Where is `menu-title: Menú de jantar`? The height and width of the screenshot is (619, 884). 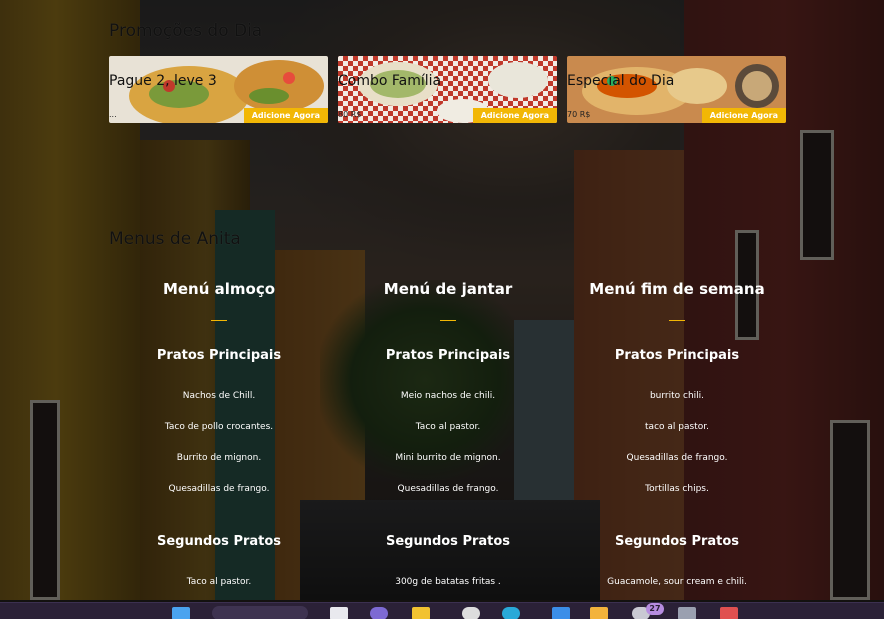
menu-title: Menú de jantar is located at coordinates (448, 289).